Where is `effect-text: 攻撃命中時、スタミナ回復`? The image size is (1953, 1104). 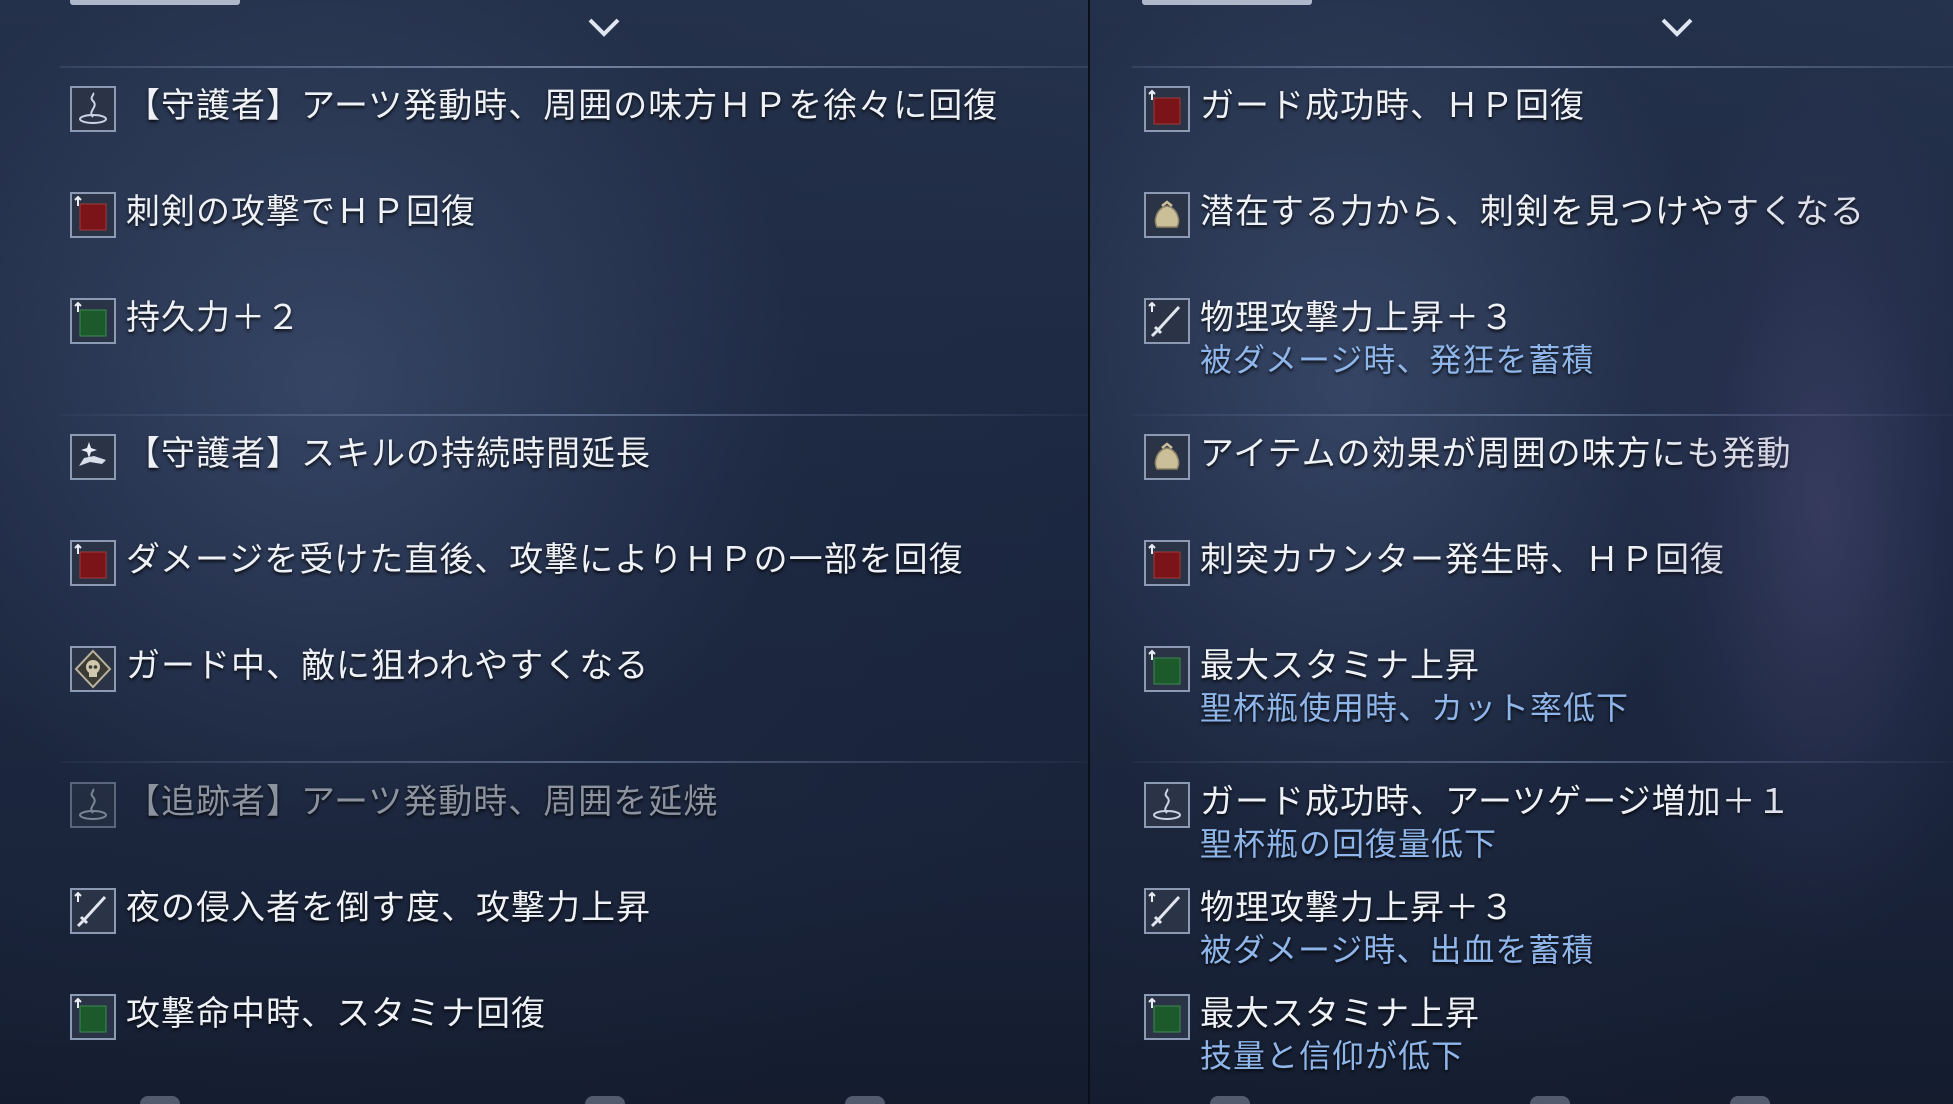 effect-text: 攻撃命中時、スタミナ回復 is located at coordinates (336, 1014).